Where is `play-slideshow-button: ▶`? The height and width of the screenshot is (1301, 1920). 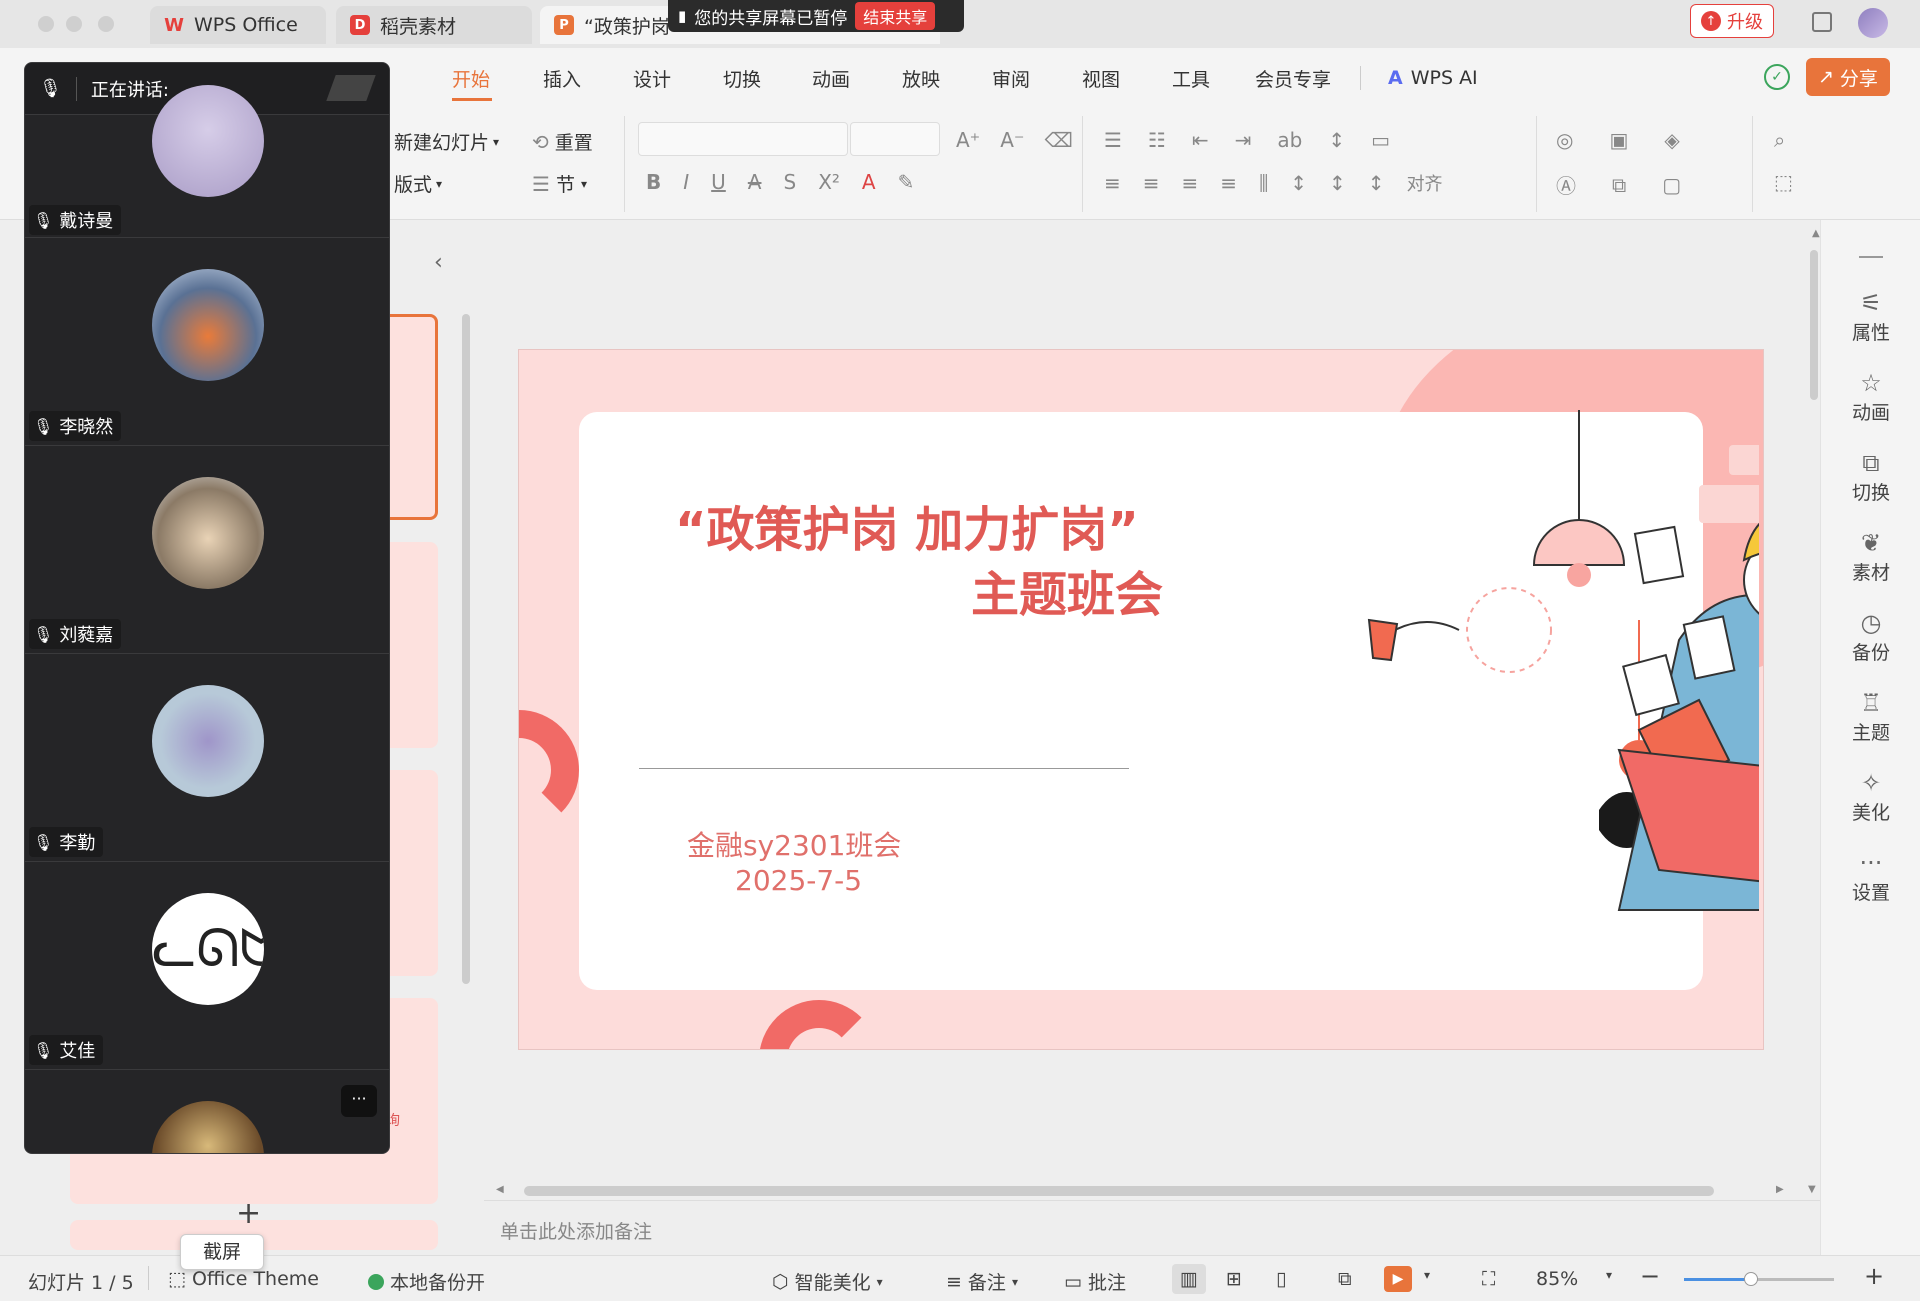 play-slideshow-button: ▶ is located at coordinates (1398, 1279).